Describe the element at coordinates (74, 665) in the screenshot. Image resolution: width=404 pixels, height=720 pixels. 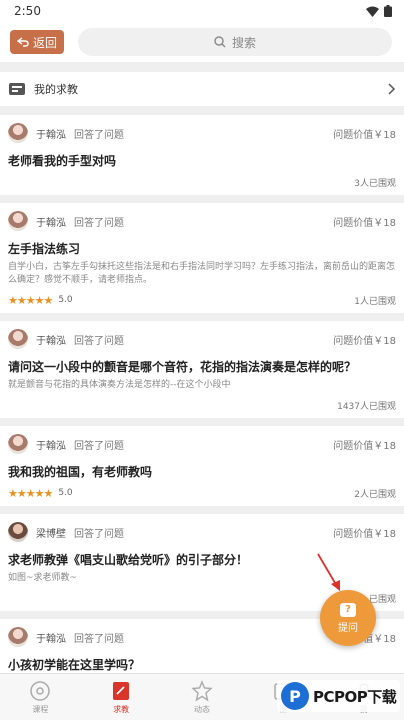
I see `question-title: 小孩初学能在这里学吗？` at that location.